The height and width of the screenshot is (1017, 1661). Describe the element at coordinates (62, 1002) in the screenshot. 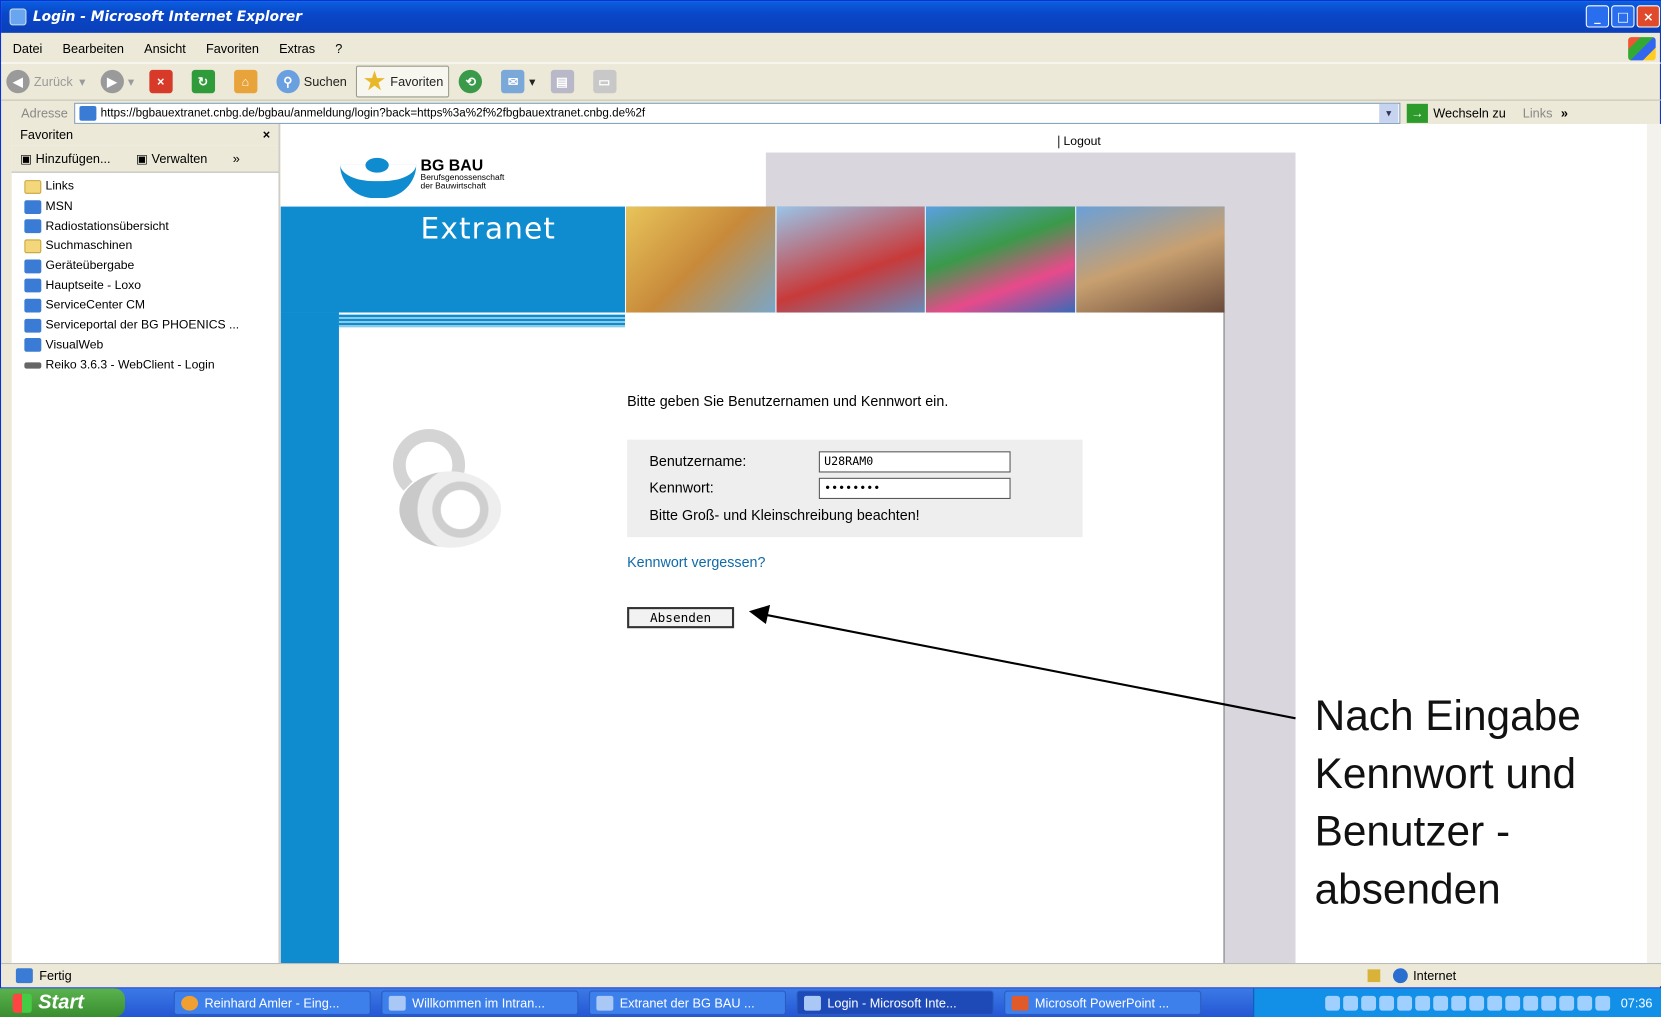

I see `start-button: Start` at that location.